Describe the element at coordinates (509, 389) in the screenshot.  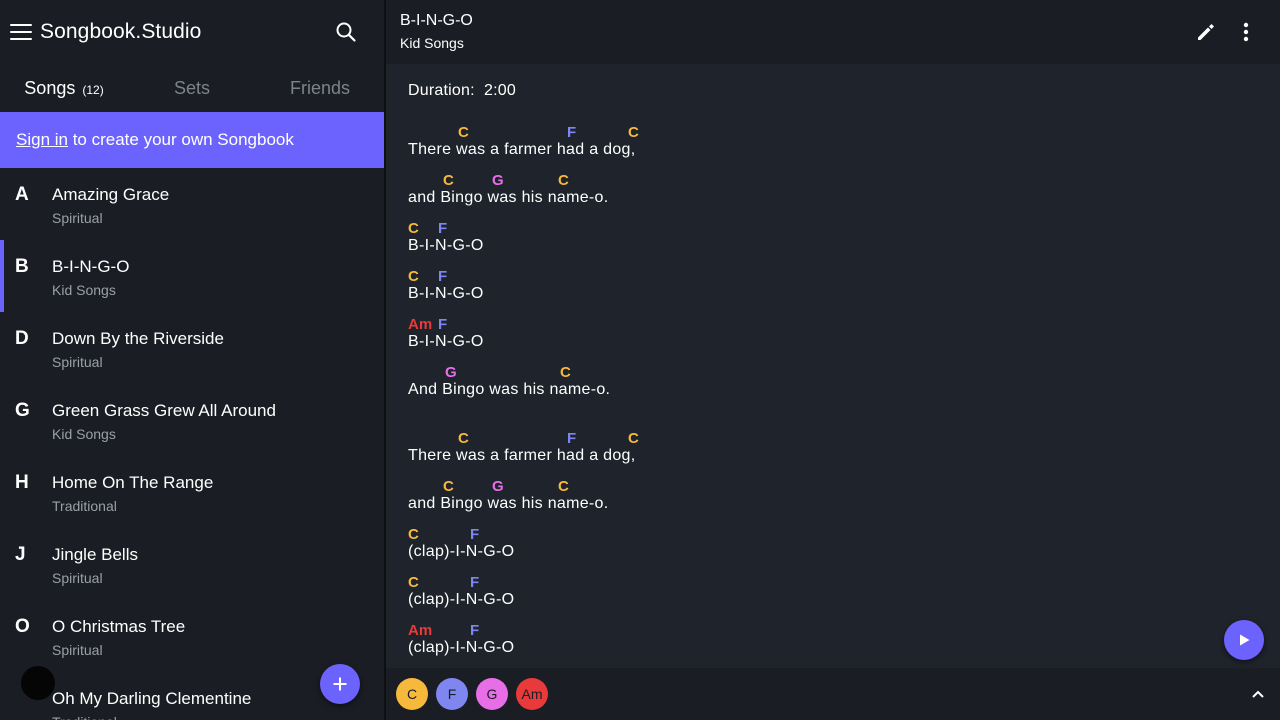
I see `lyric: And Bingo was his name-o.` at that location.